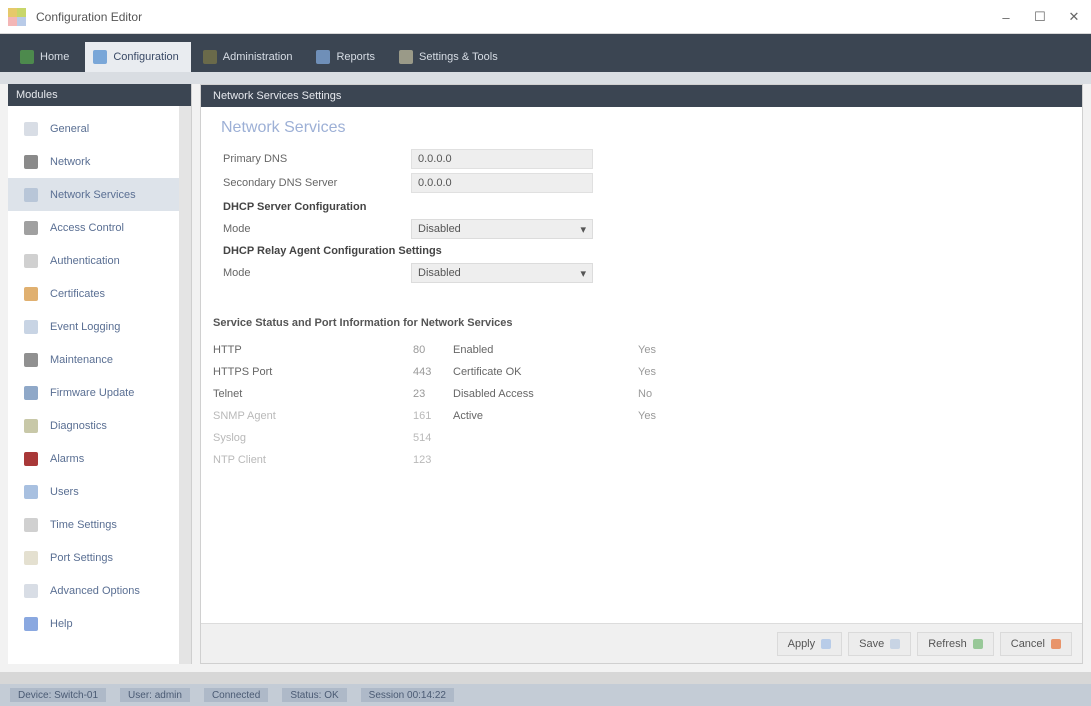 This screenshot has width=1091, height=706. What do you see at coordinates (280, 183) in the screenshot?
I see `secondary-dns-label: Secondary DNS Server` at bounding box center [280, 183].